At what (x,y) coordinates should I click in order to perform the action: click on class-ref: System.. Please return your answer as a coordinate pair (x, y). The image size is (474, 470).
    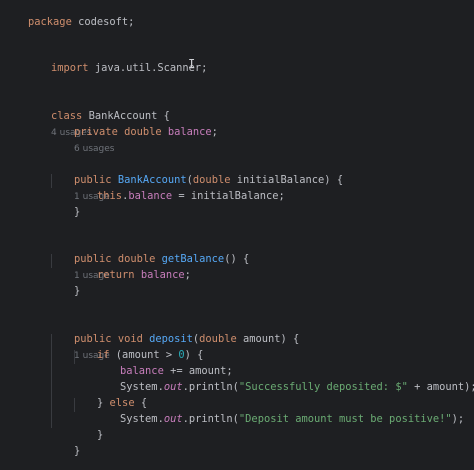
    Looking at the image, I should click on (142, 419).